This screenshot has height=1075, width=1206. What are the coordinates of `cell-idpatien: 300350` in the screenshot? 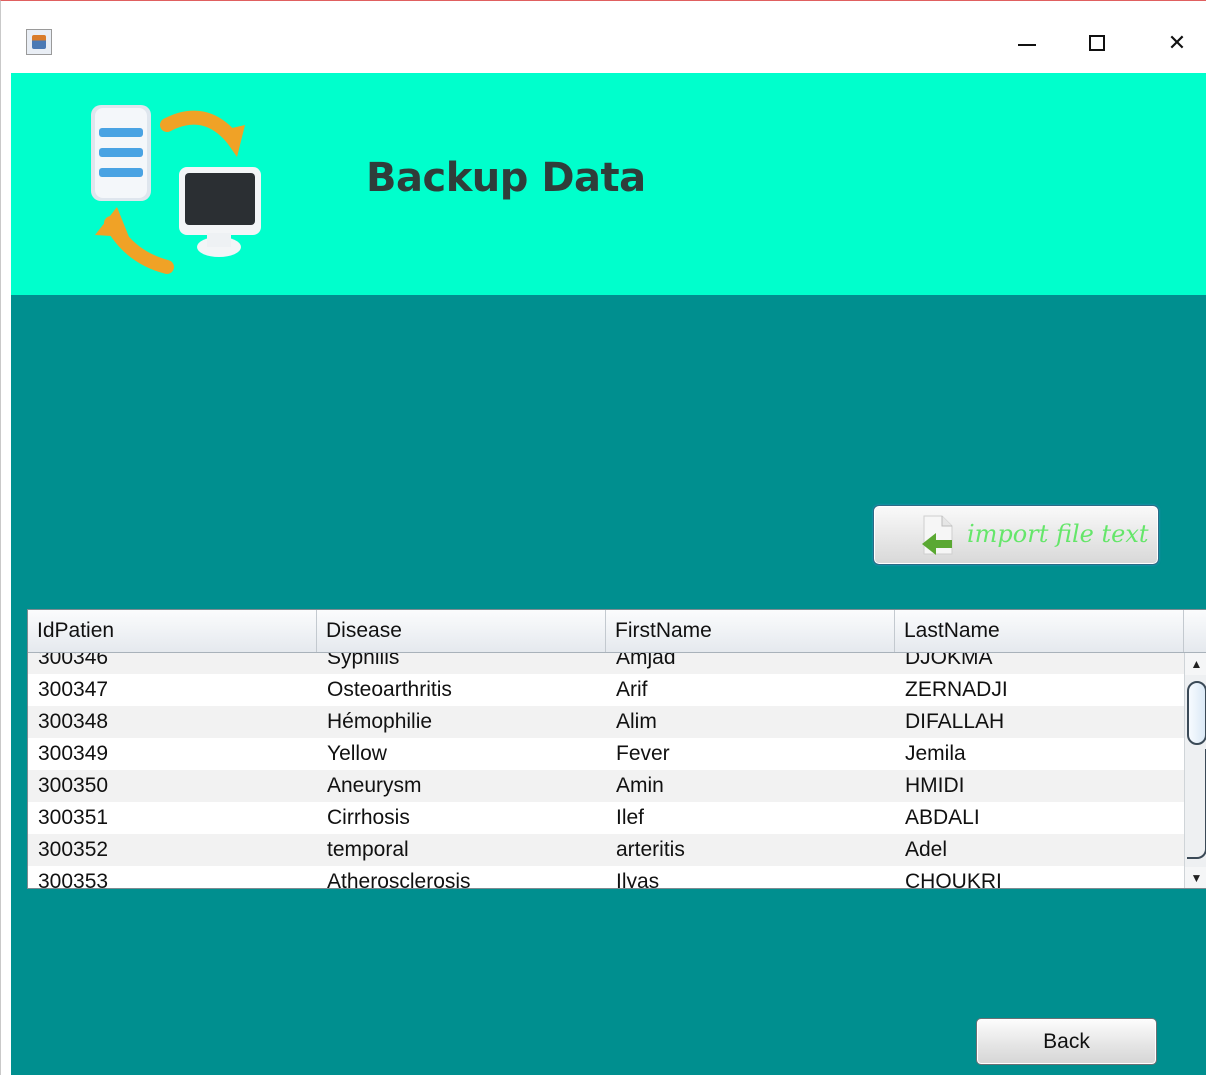 It's located at (73, 785).